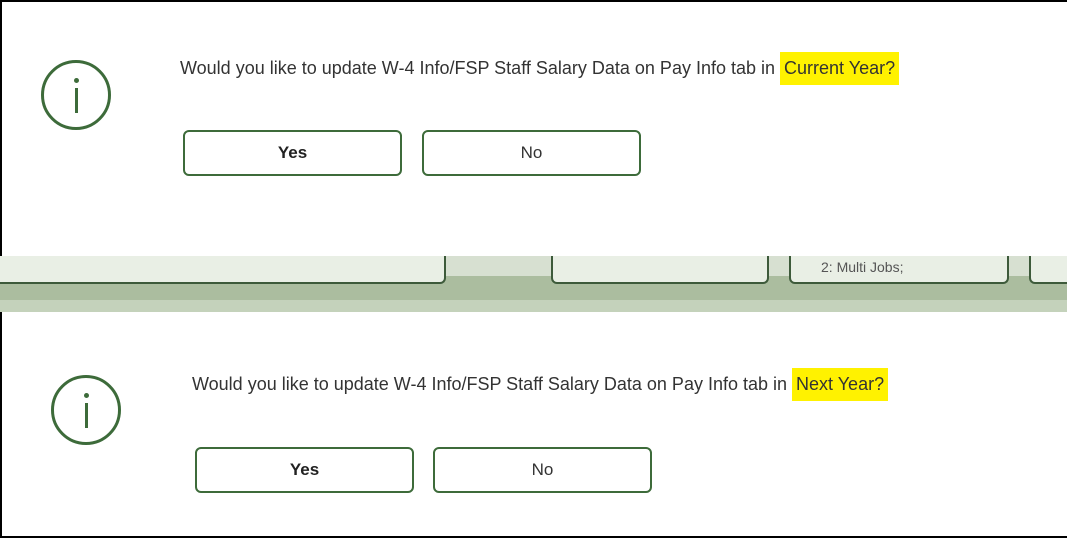 The image size is (1067, 538). I want to click on background-field-label: 2: Multi Jobs;, so click(862, 267).